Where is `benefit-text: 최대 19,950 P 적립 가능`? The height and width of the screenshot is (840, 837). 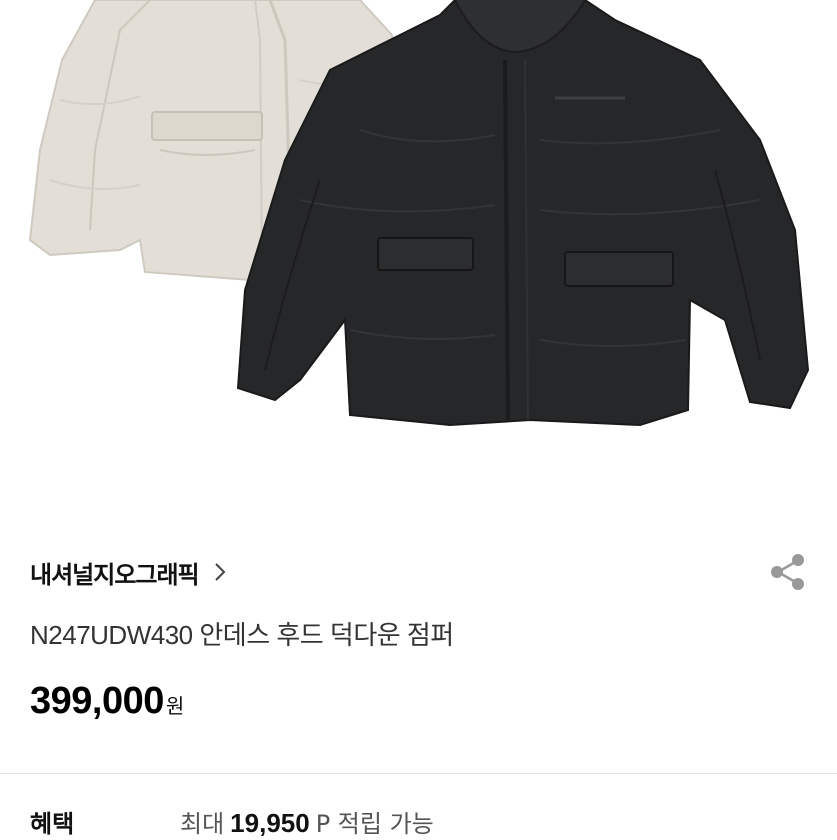
benefit-text: 최대 19,950 P 적립 가능 is located at coordinates (307, 821).